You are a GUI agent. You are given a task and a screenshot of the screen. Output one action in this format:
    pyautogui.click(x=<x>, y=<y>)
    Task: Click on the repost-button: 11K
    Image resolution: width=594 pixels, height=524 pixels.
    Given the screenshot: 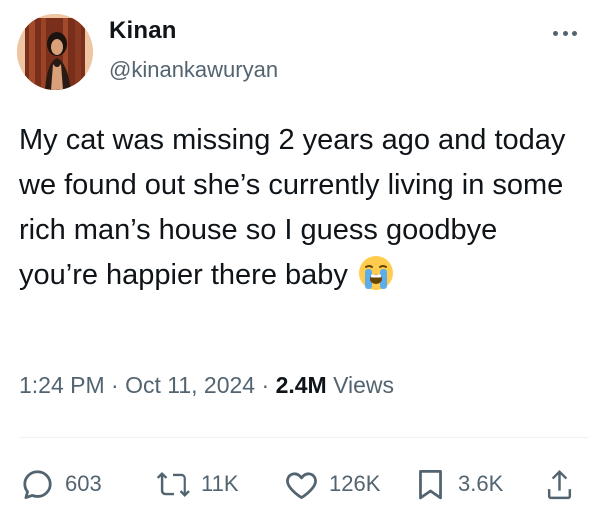 What is the action you would take?
    pyautogui.click(x=197, y=484)
    